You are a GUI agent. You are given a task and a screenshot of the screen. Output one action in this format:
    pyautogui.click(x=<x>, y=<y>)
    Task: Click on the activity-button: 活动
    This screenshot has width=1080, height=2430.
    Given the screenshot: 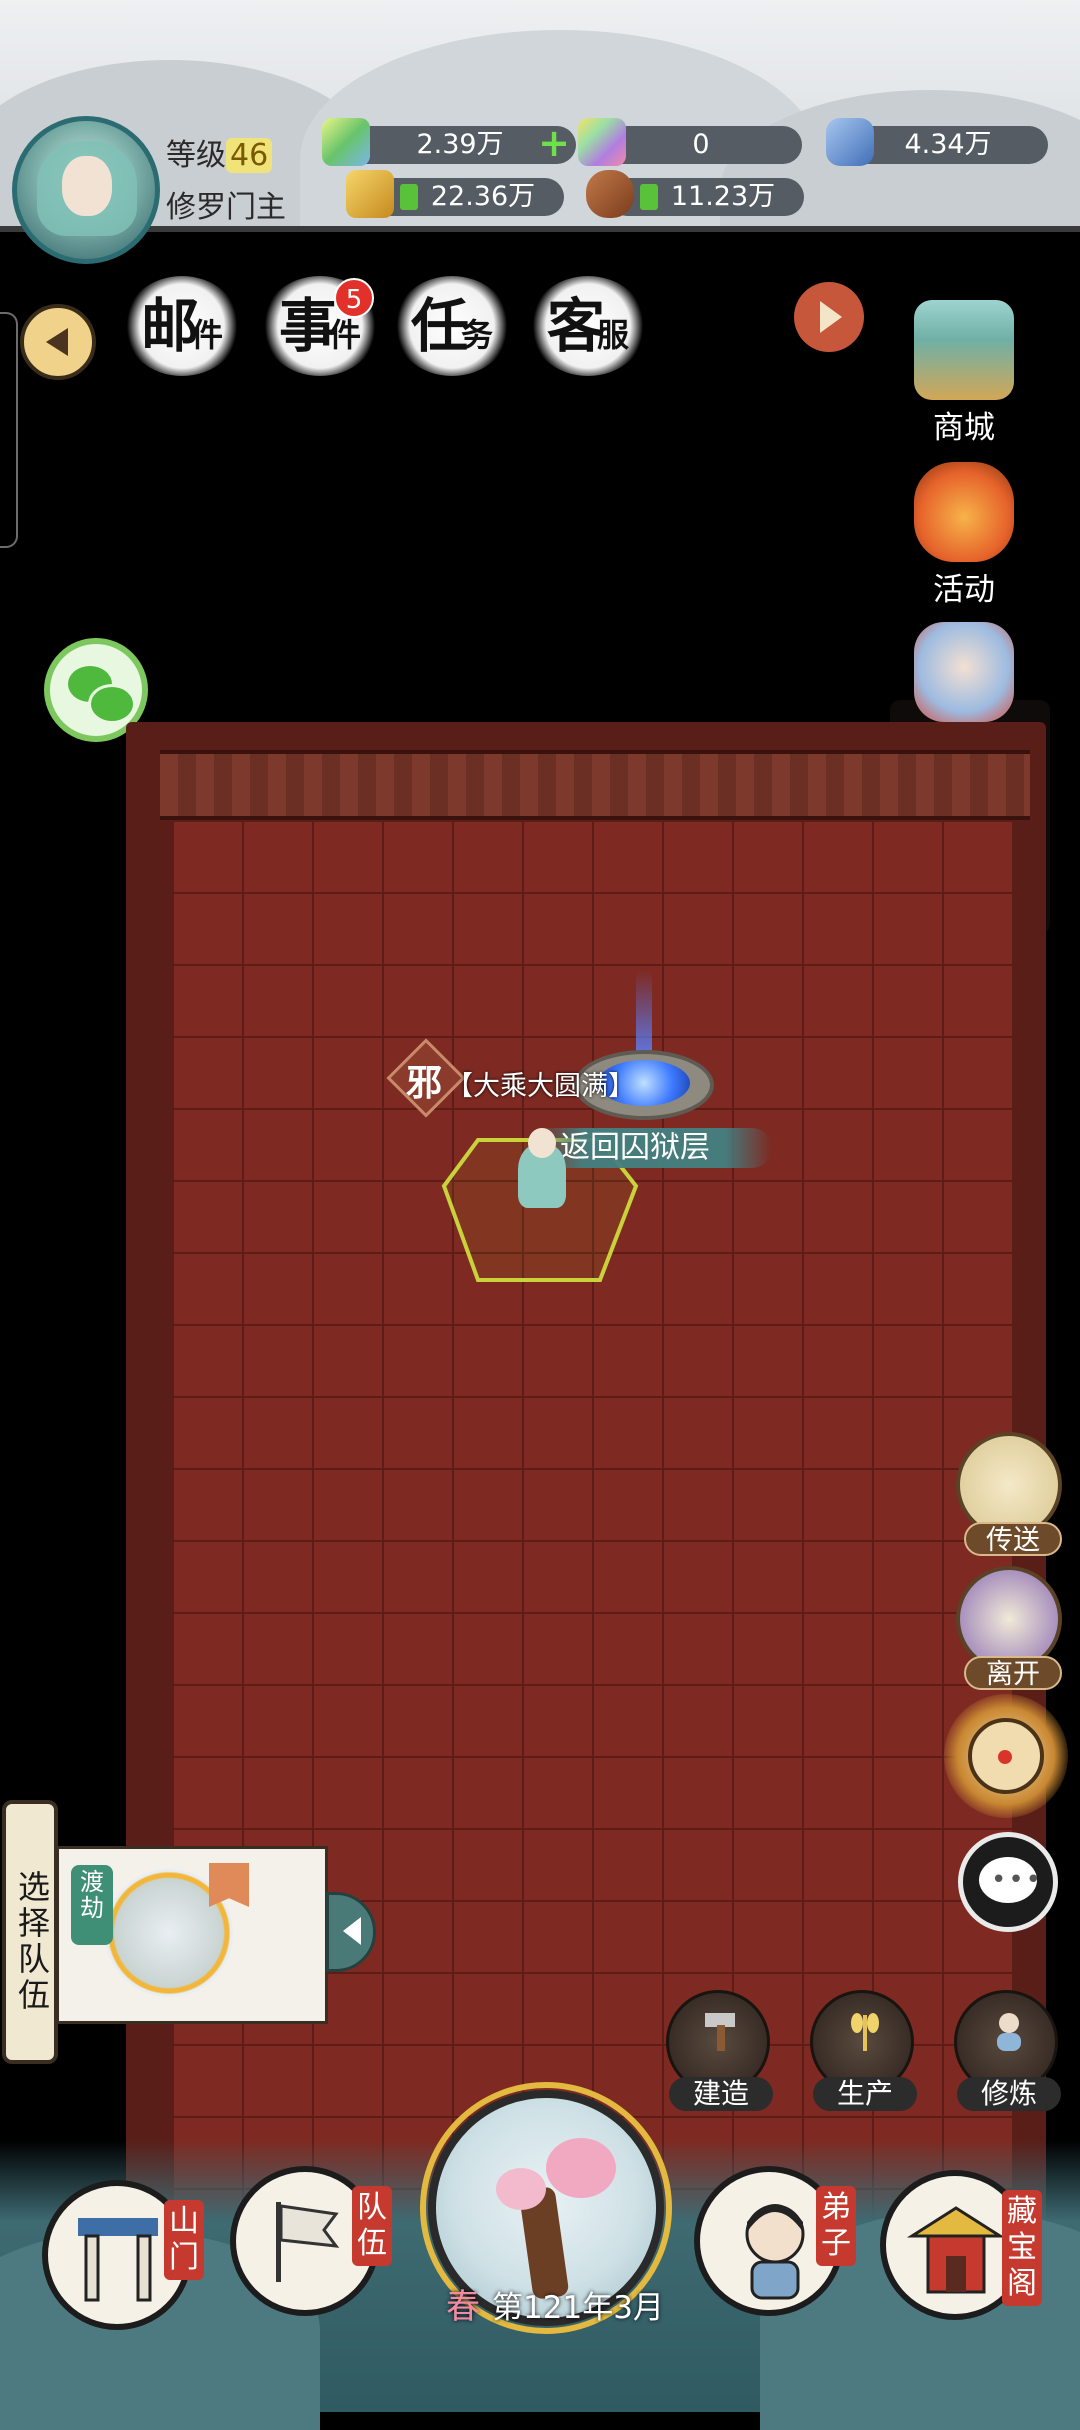 What is the action you would take?
    pyautogui.click(x=964, y=535)
    